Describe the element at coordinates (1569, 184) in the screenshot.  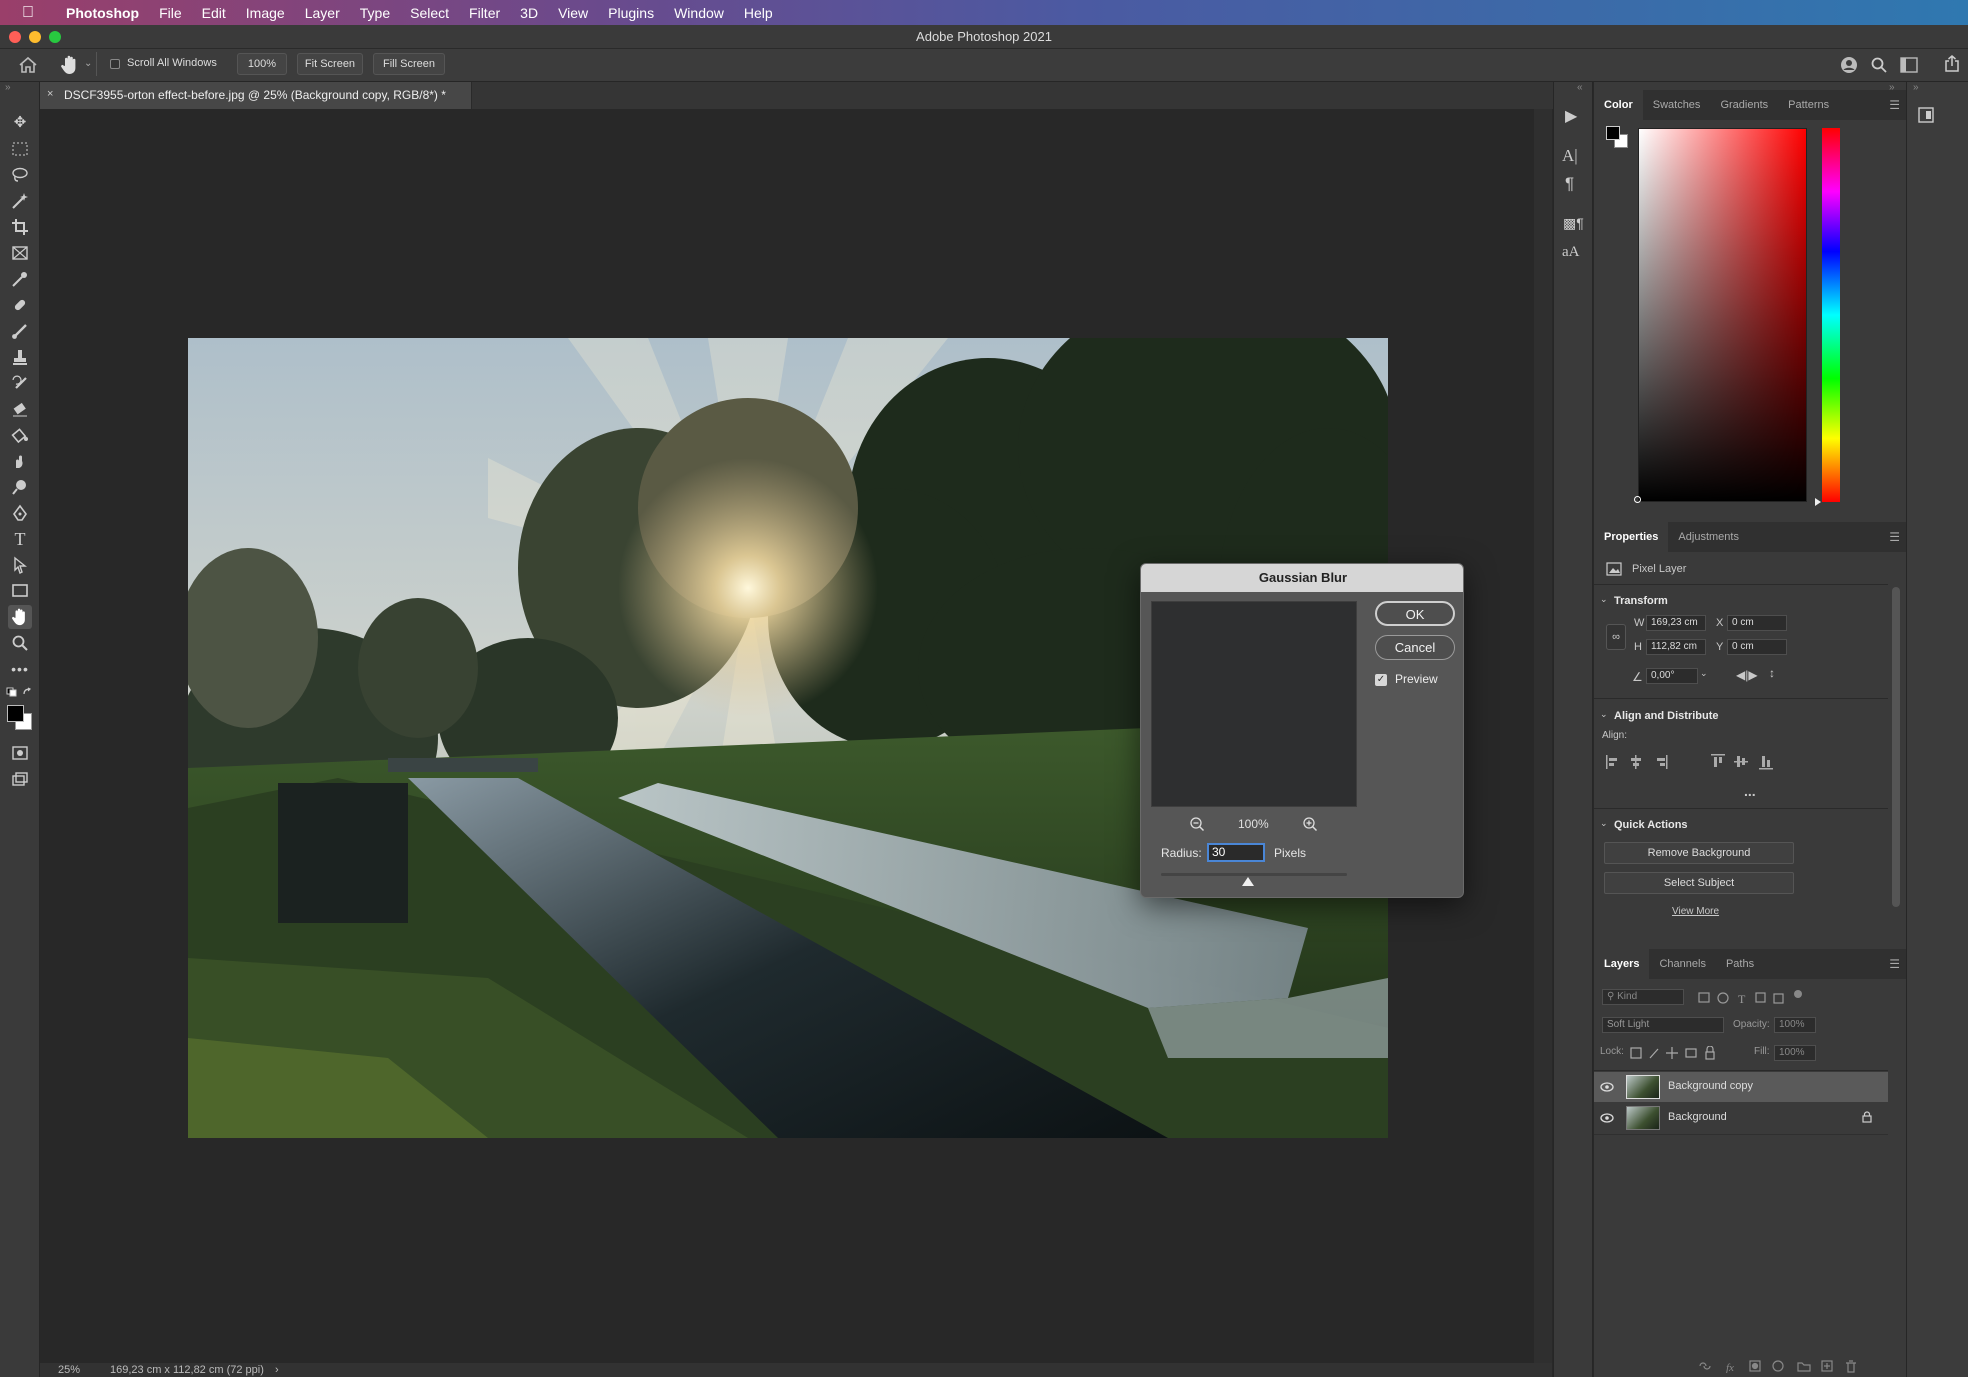
I see `paragraph-panel-icon: ¶` at that location.